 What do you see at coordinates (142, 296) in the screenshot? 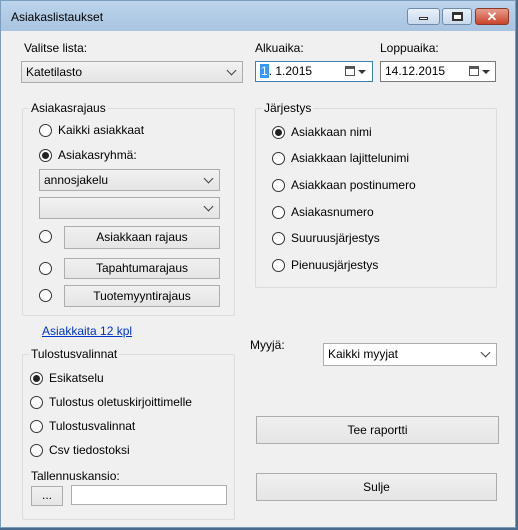
I see `product-sales-limit-button: Tuotemyyntirajaus` at bounding box center [142, 296].